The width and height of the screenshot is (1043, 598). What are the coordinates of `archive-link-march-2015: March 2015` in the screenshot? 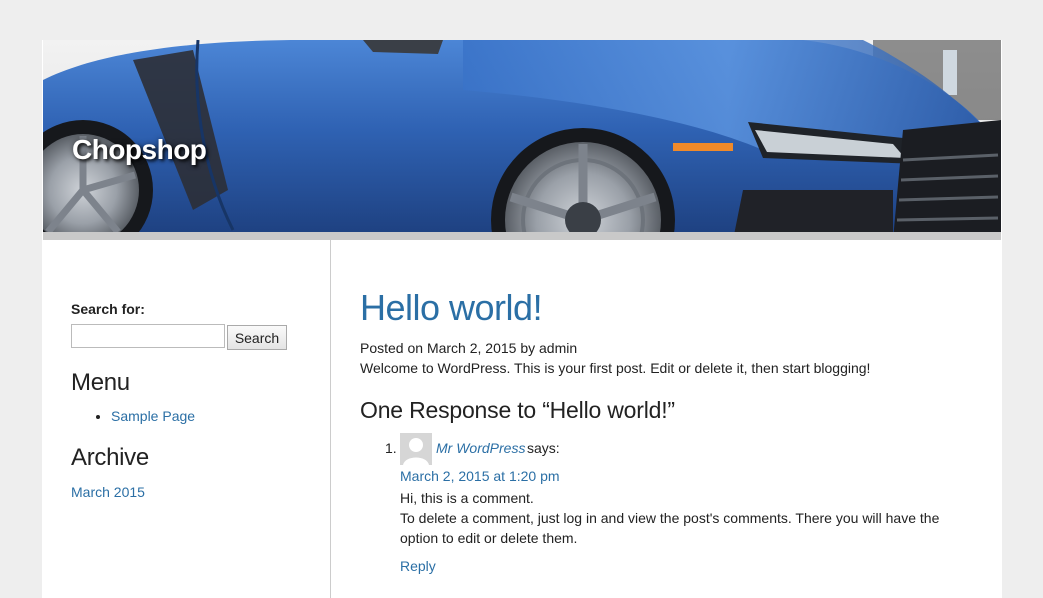 It's located at (108, 492).